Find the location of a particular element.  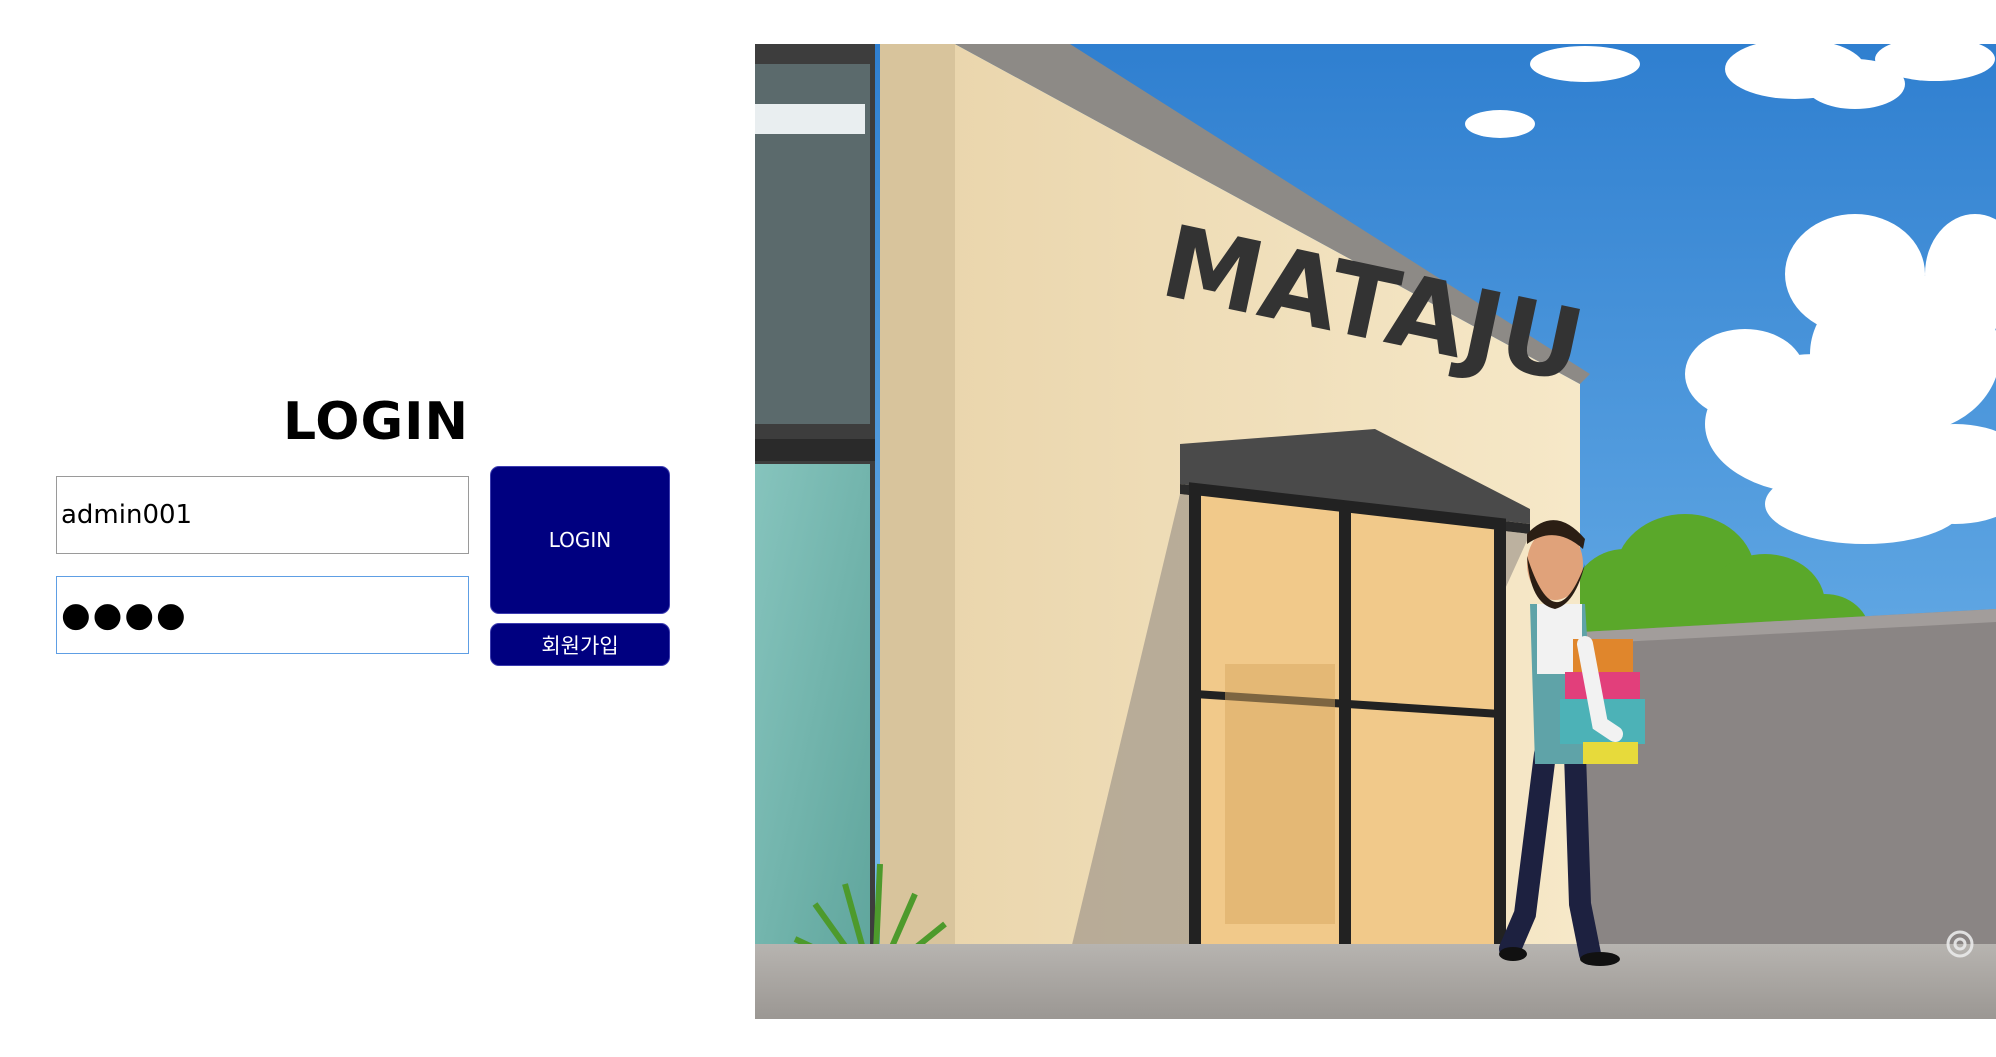

page-title: LOGIN is located at coordinates (376, 422).